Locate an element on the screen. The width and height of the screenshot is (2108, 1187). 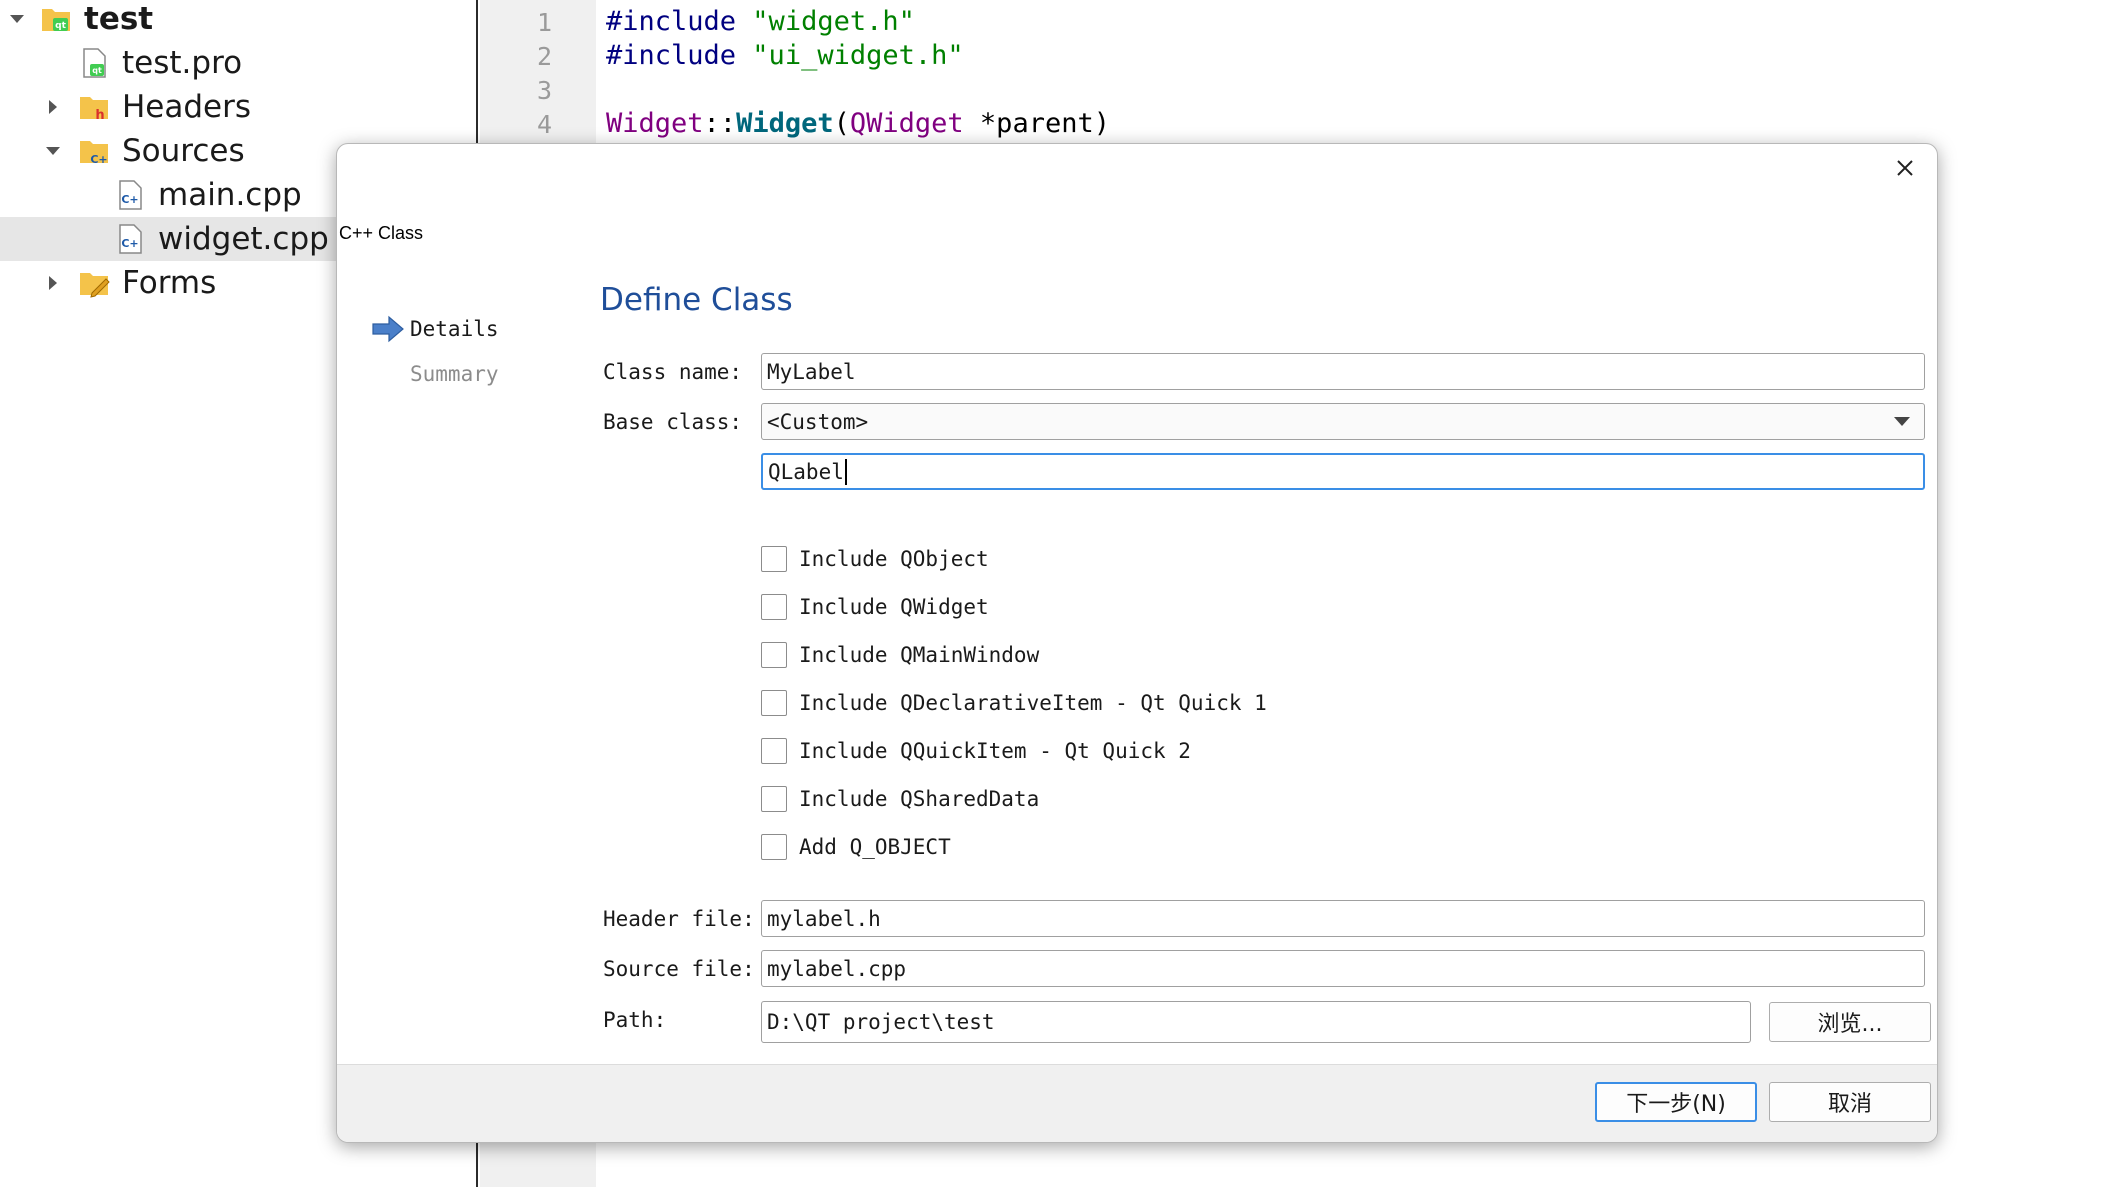
function-token: Widget is located at coordinates (785, 123).